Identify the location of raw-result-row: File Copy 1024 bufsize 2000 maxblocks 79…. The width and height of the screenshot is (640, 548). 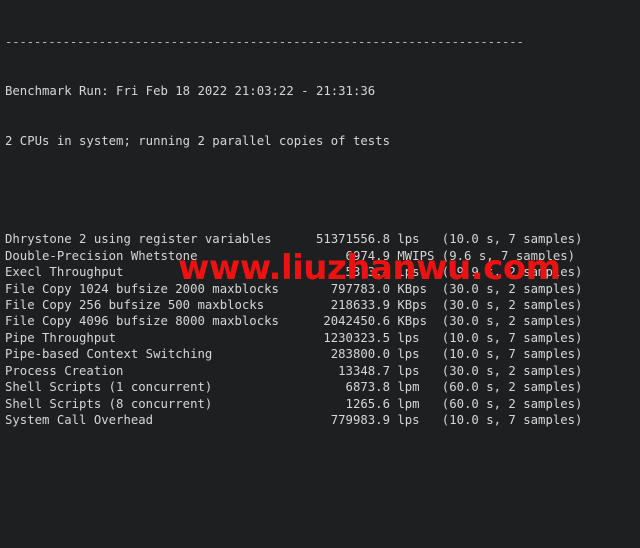
(294, 288).